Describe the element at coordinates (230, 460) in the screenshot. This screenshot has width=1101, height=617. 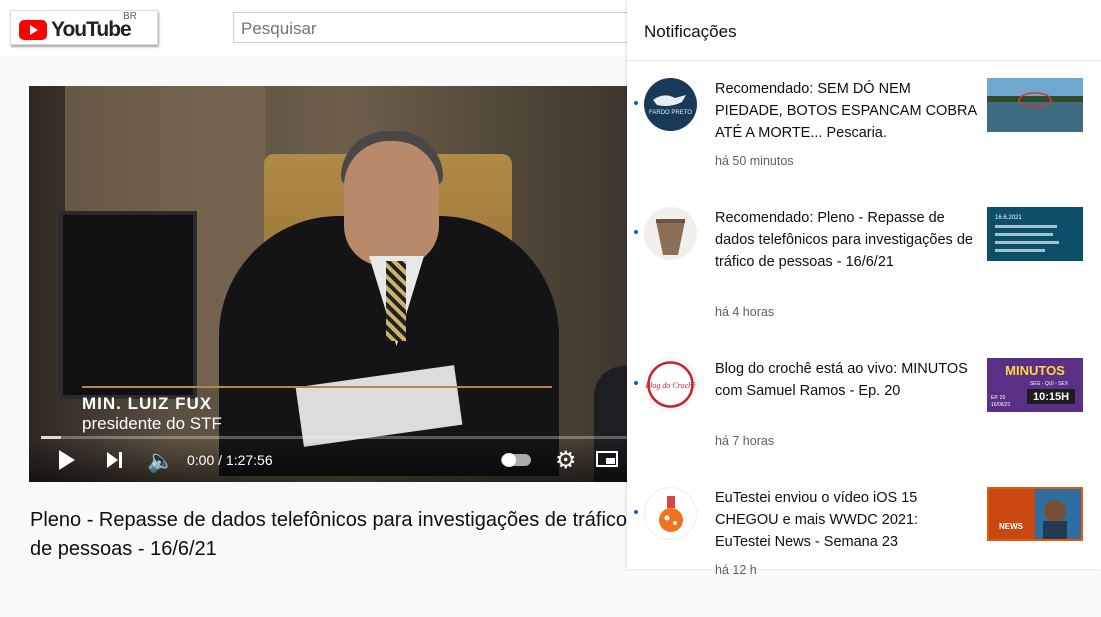
I see `time-display: 0:00 / 1:27:56` at that location.